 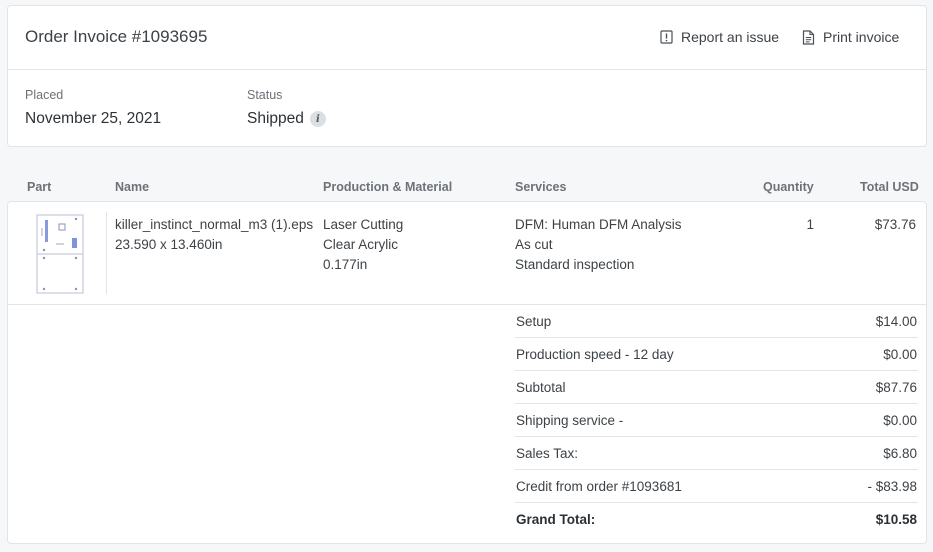 I want to click on summary-value: $87.76, so click(x=896, y=387).